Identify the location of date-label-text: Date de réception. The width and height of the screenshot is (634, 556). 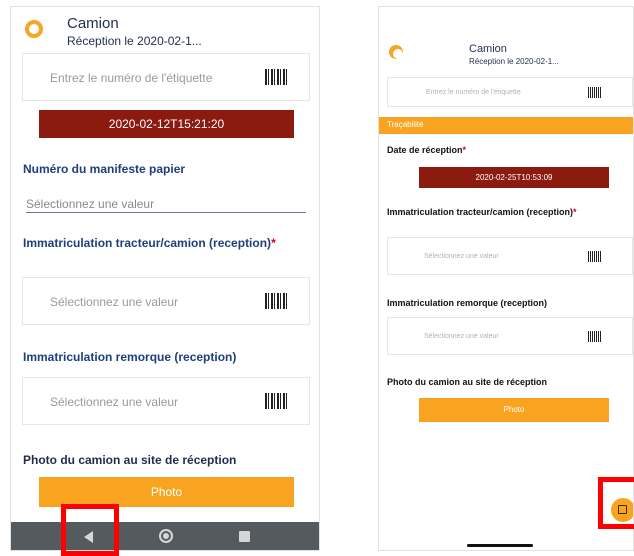
(425, 150).